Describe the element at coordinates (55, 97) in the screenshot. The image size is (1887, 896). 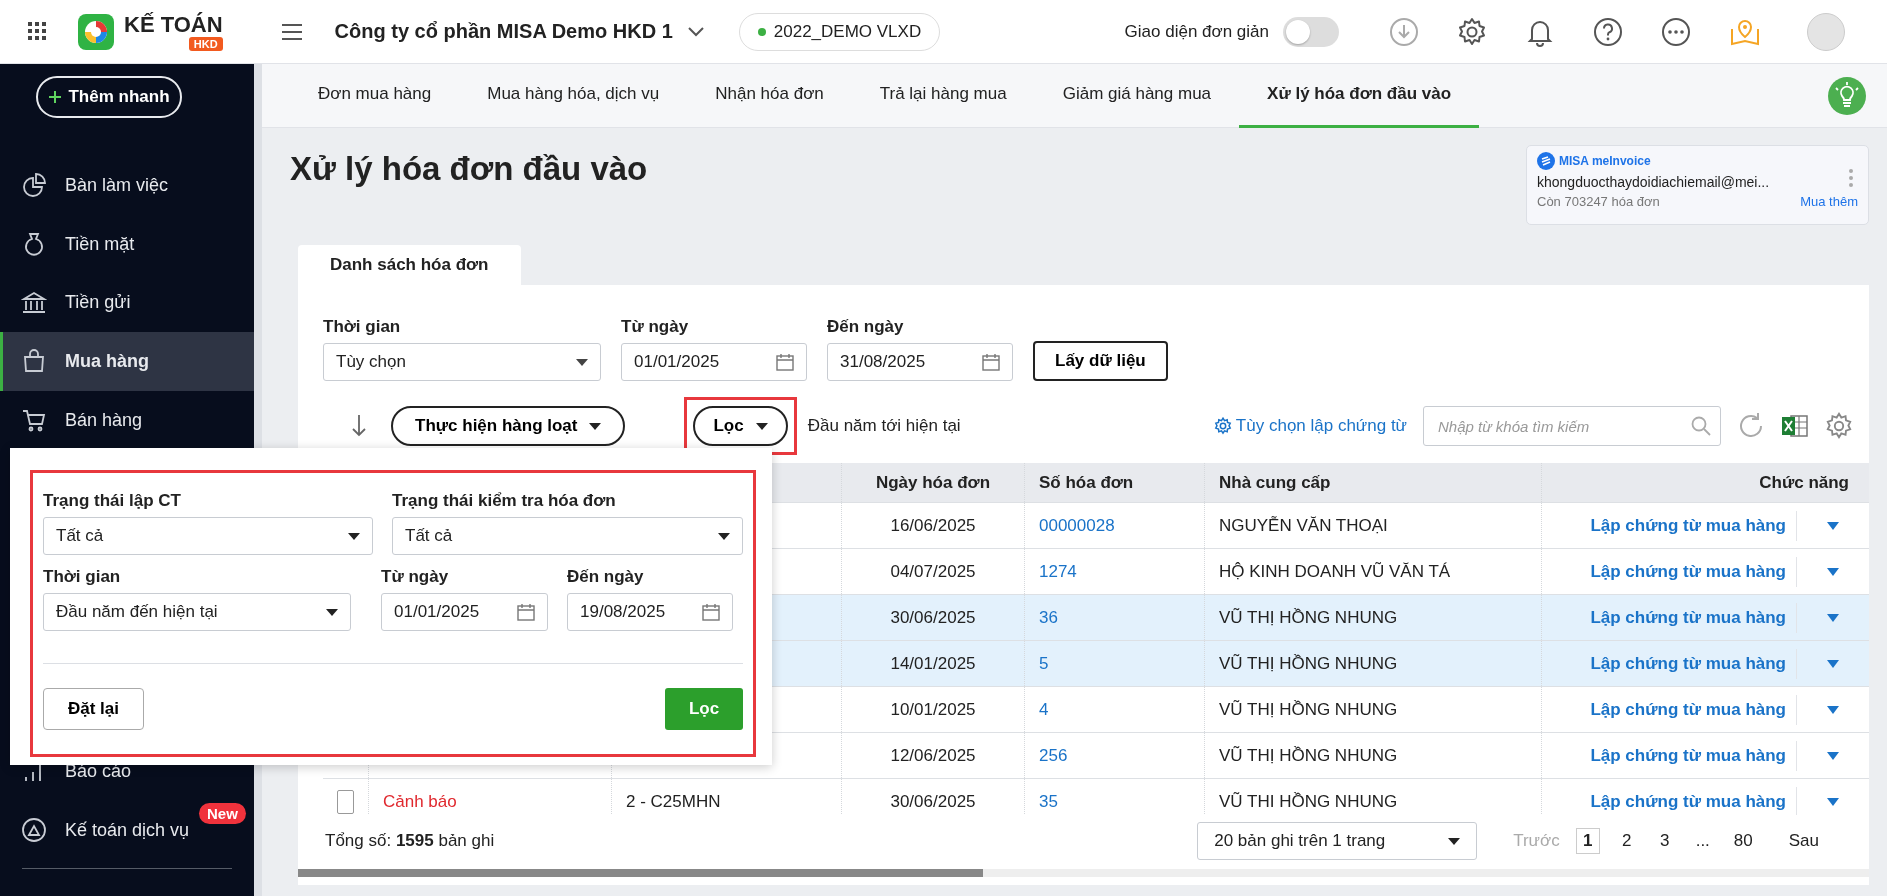
I see `plus-icon` at that location.